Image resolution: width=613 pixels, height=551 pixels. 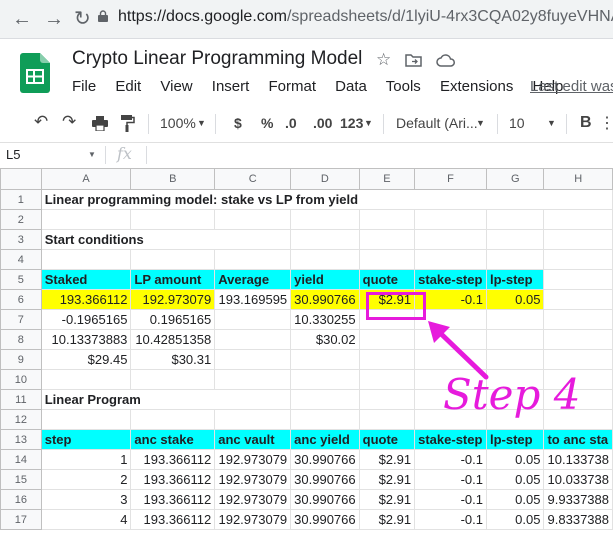 I want to click on cell: 193.169595, so click(x=253, y=299).